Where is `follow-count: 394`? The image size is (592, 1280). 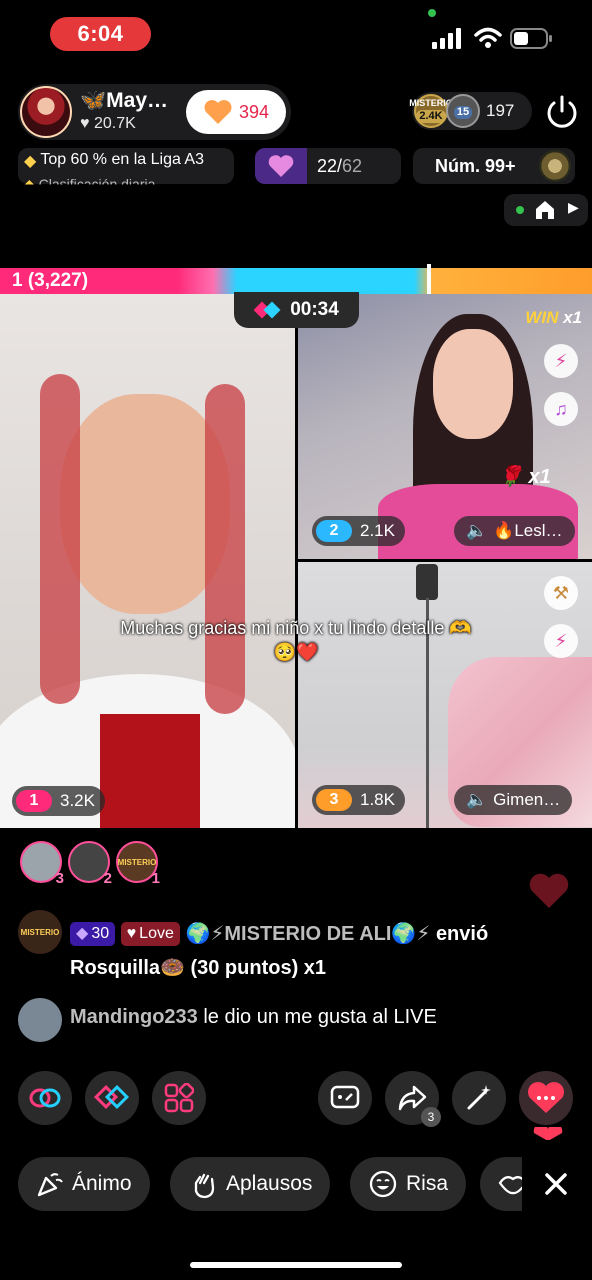
follow-count: 394 is located at coordinates (254, 111).